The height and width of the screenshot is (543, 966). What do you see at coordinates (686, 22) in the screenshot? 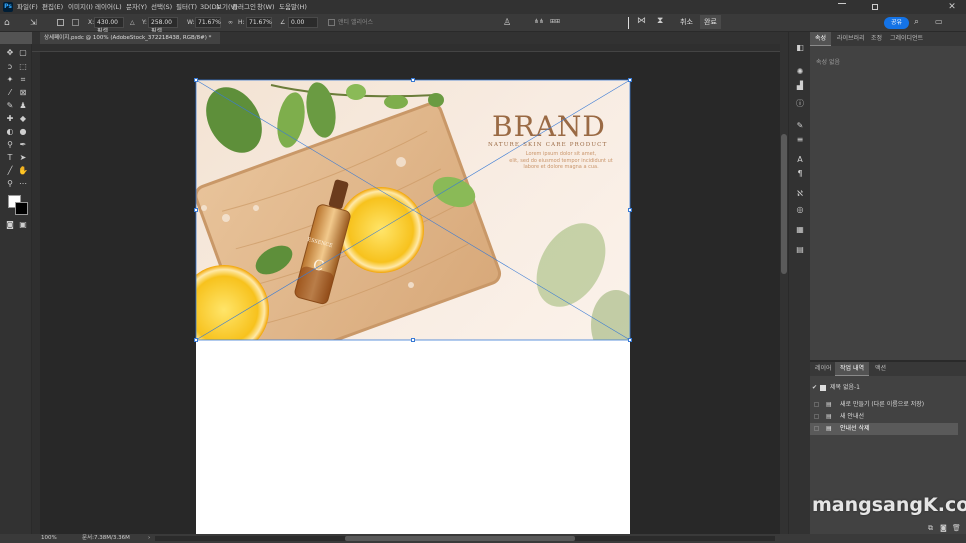
I see `cancel-button: 취소` at bounding box center [686, 22].